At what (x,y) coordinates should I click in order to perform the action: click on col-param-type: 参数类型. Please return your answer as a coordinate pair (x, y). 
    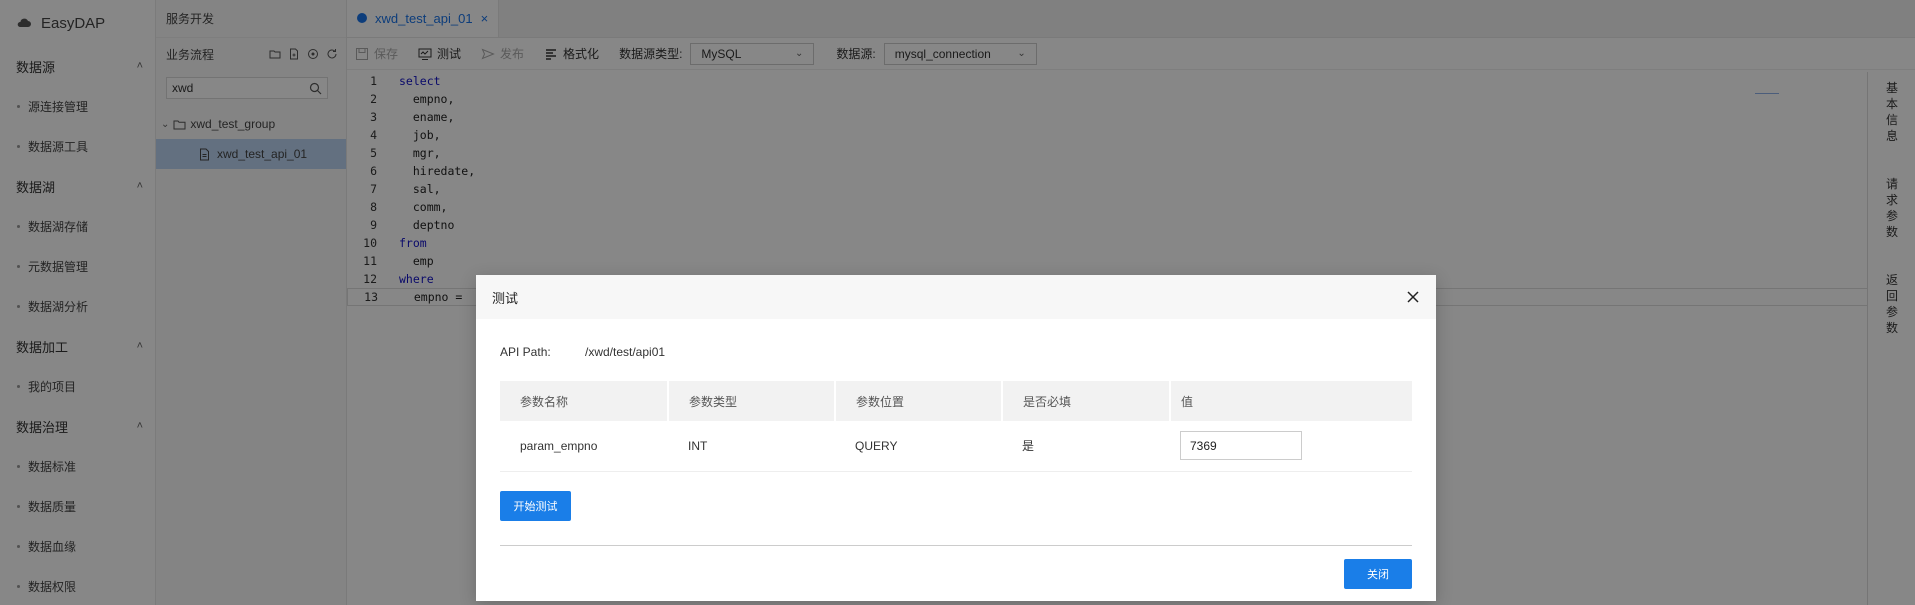
    Looking at the image, I should click on (752, 401).